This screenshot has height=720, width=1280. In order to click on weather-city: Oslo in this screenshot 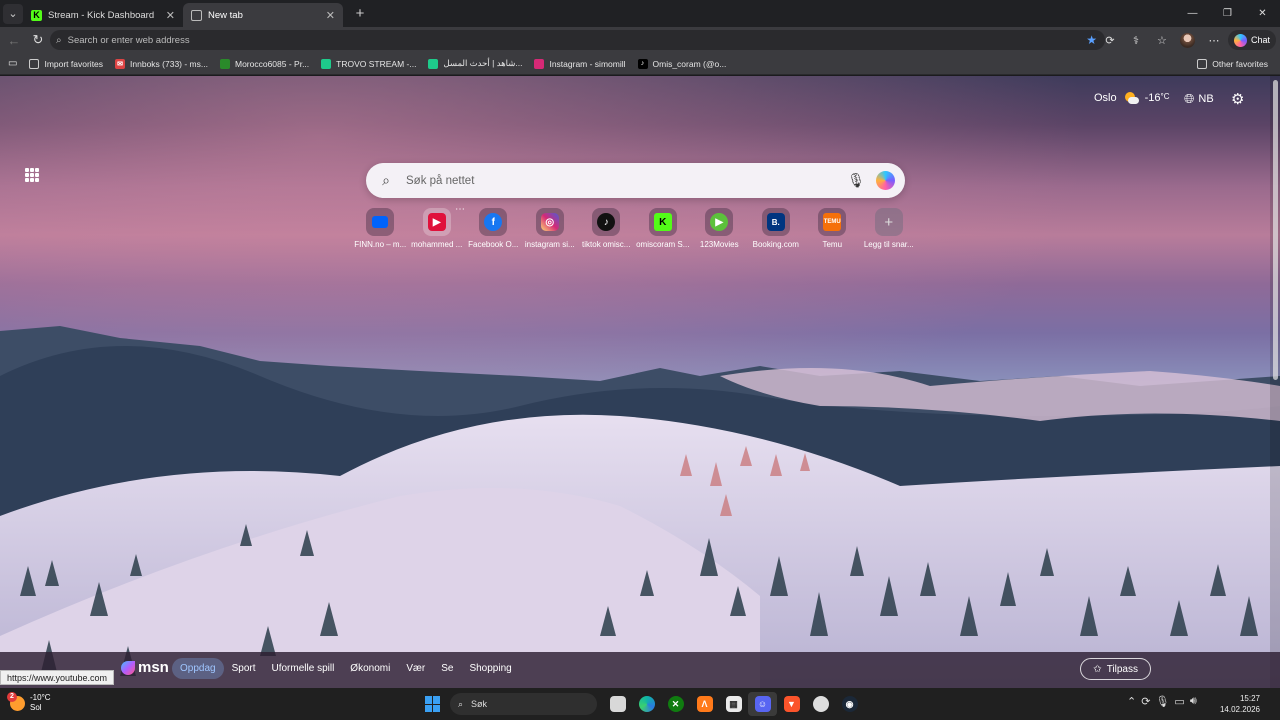, I will do `click(1105, 98)`.